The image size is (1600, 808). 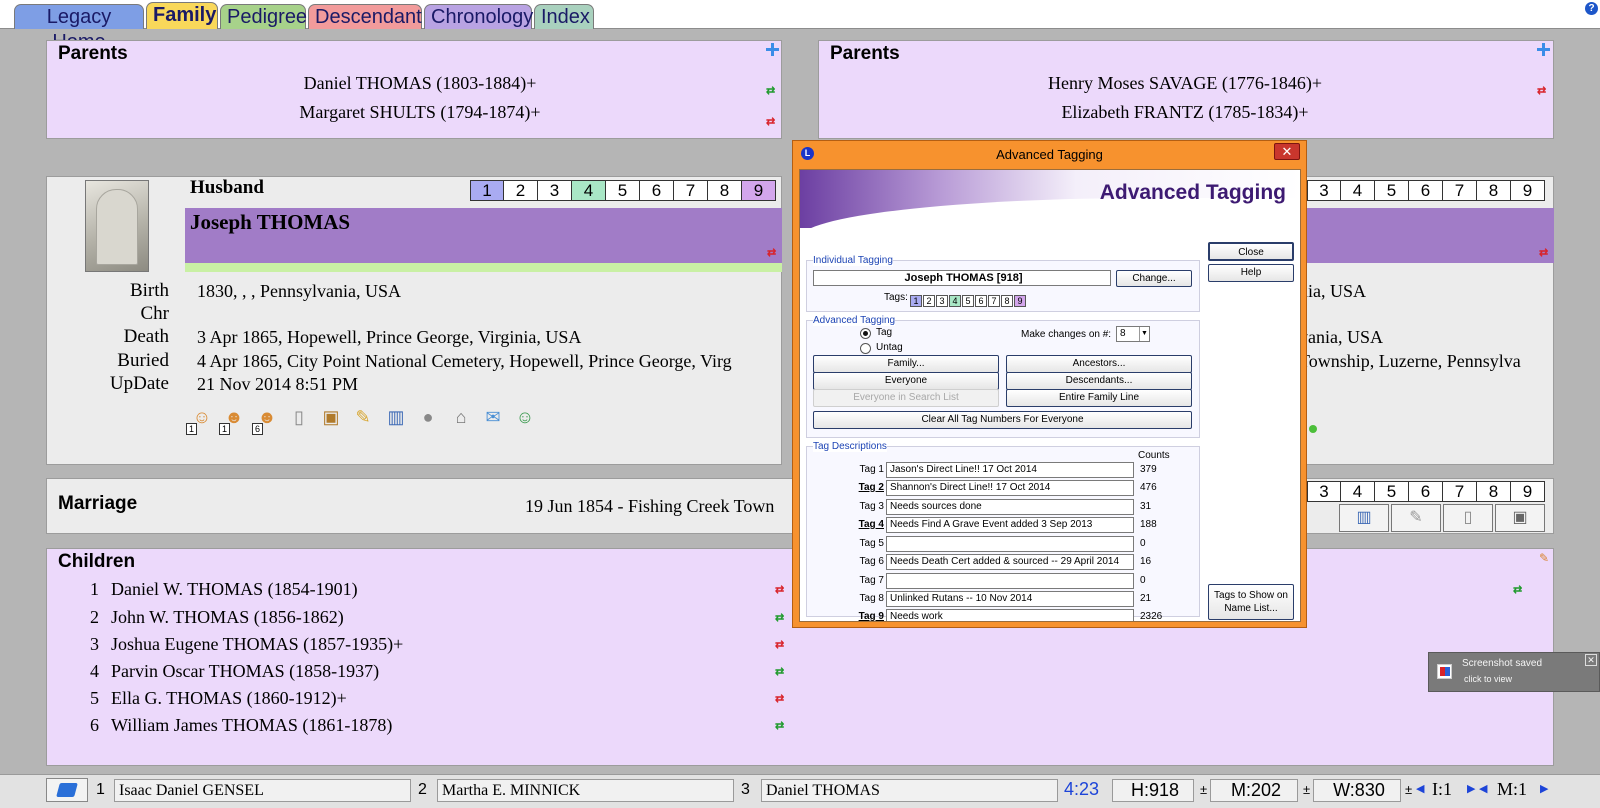 I want to click on clear-all-tags-button: Clear All Tag Numbers For Everyone, so click(x=1002, y=420).